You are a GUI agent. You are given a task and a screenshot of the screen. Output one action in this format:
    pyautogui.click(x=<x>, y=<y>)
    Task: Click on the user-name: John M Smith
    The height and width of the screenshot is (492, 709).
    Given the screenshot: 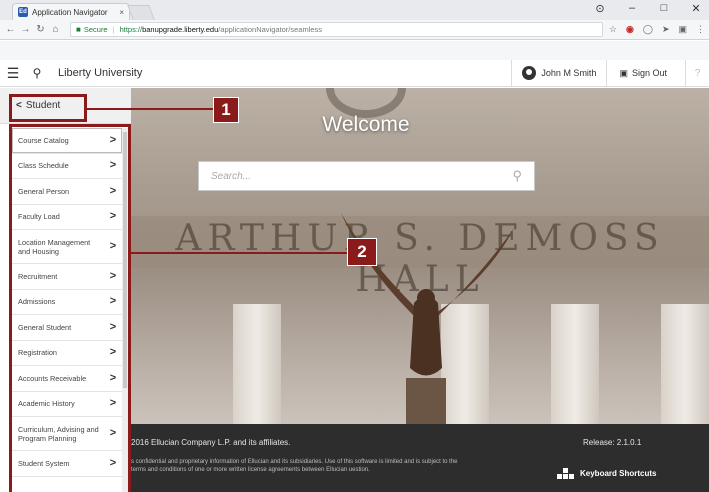 What is the action you would take?
    pyautogui.click(x=569, y=73)
    